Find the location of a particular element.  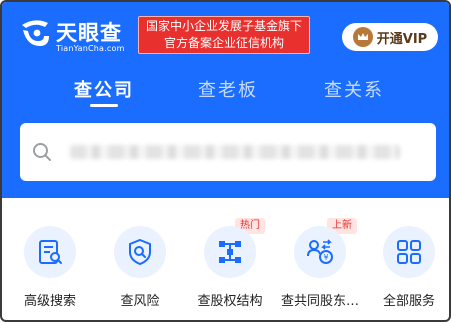

active-tab-indicator is located at coordinates (104, 105).